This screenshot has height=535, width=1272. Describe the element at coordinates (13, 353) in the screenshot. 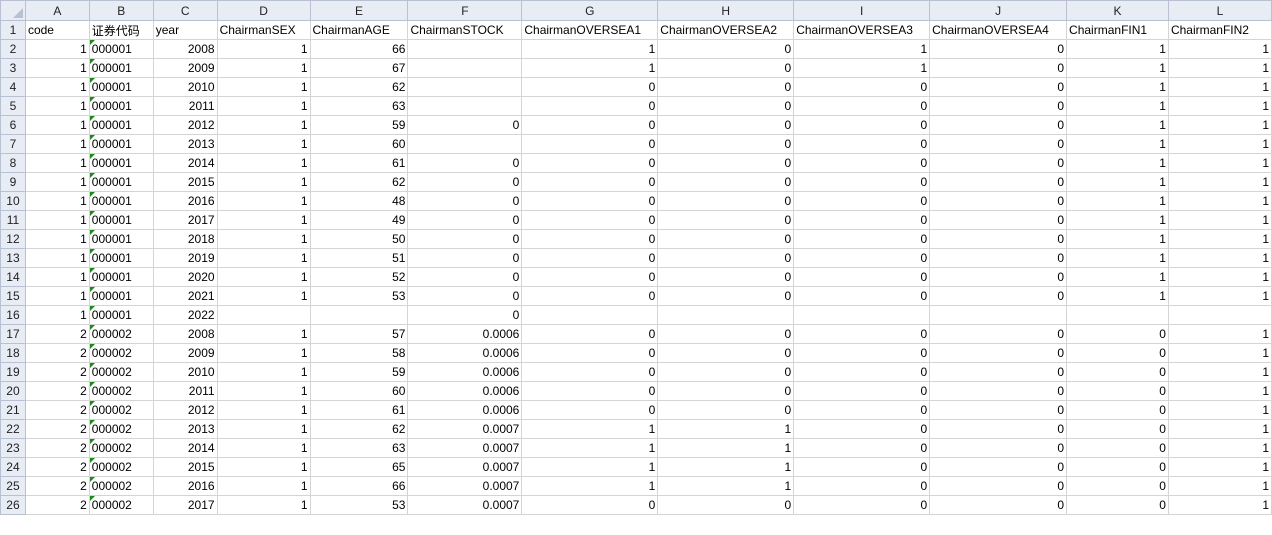

I see `row-header: 18` at that location.